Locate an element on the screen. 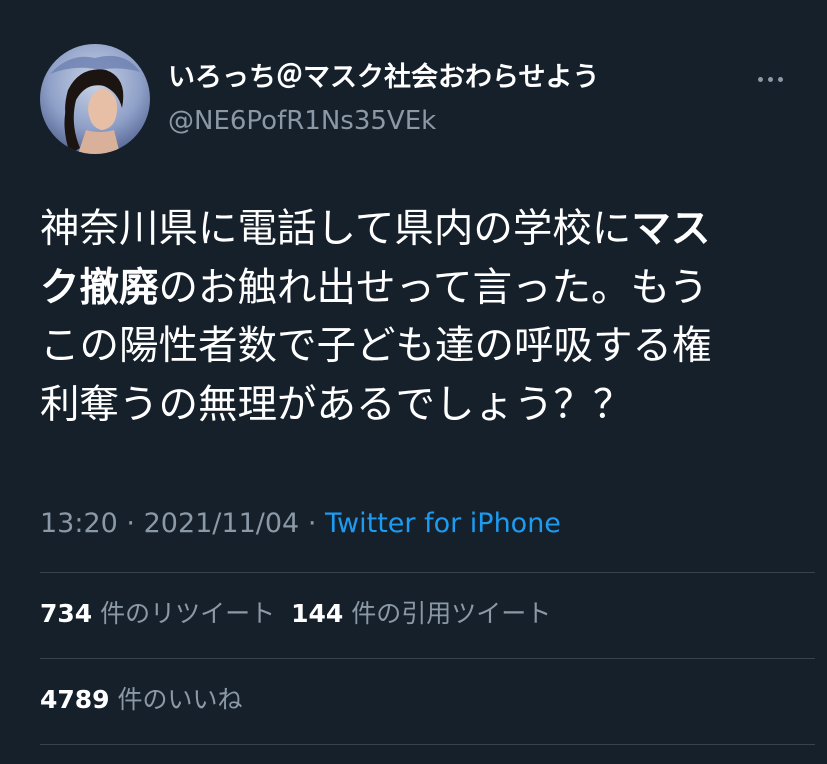  quotes-label: 件の引用ツイート is located at coordinates (451, 613).